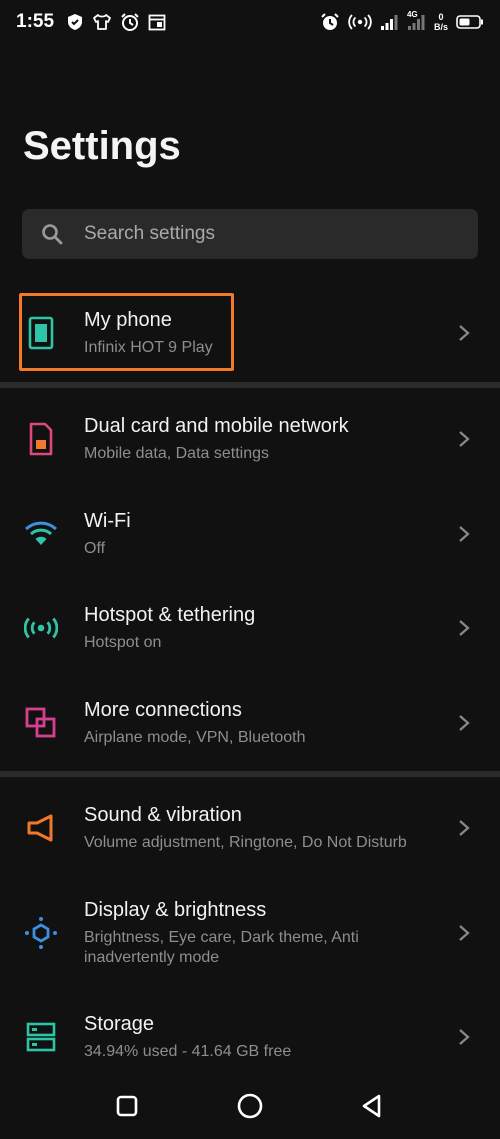 The height and width of the screenshot is (1139, 500). I want to click on item-subtitle: Airplane mode, VPN, Bluetooth, so click(195, 737).